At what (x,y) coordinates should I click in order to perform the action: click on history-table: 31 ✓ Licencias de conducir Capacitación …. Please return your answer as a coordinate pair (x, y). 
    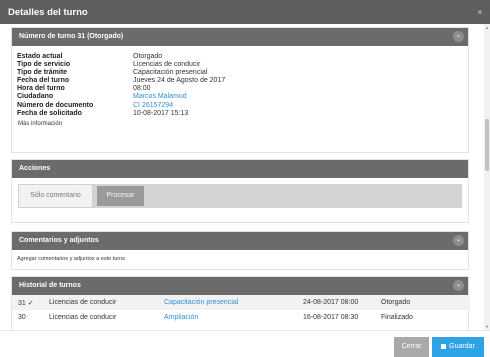
    Looking at the image, I should click on (241, 310).